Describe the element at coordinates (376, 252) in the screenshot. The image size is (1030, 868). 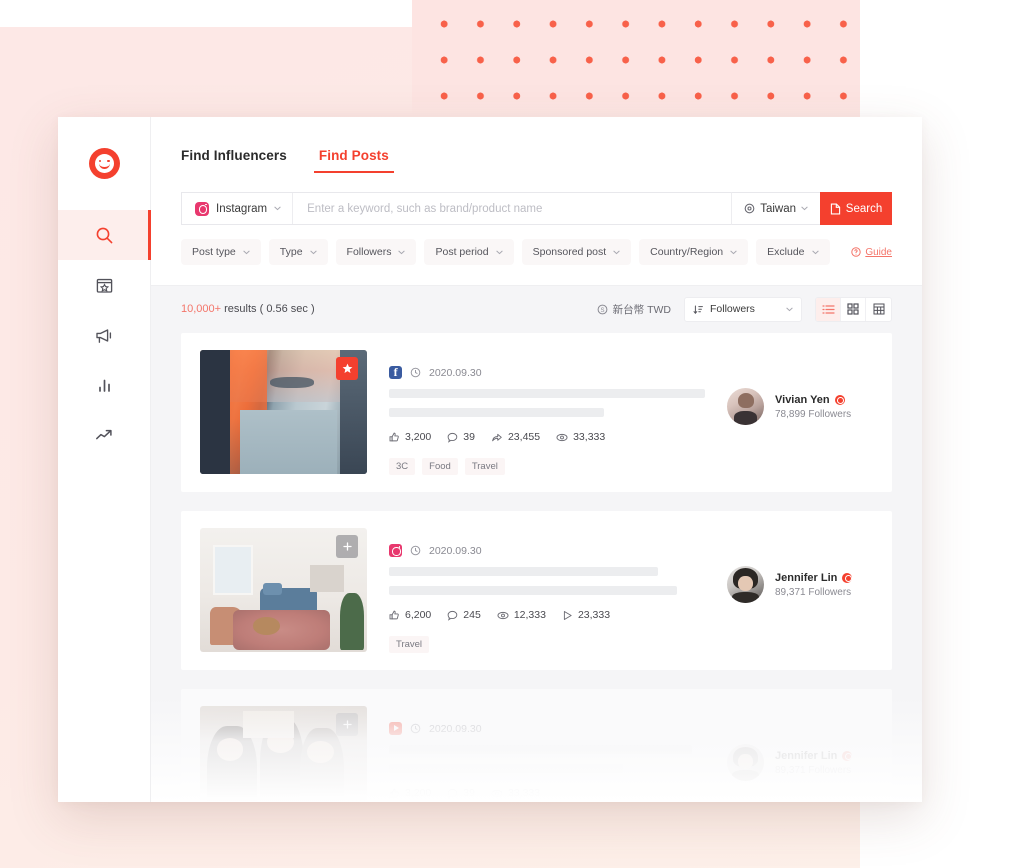
I see `filter-followers: Followers` at that location.